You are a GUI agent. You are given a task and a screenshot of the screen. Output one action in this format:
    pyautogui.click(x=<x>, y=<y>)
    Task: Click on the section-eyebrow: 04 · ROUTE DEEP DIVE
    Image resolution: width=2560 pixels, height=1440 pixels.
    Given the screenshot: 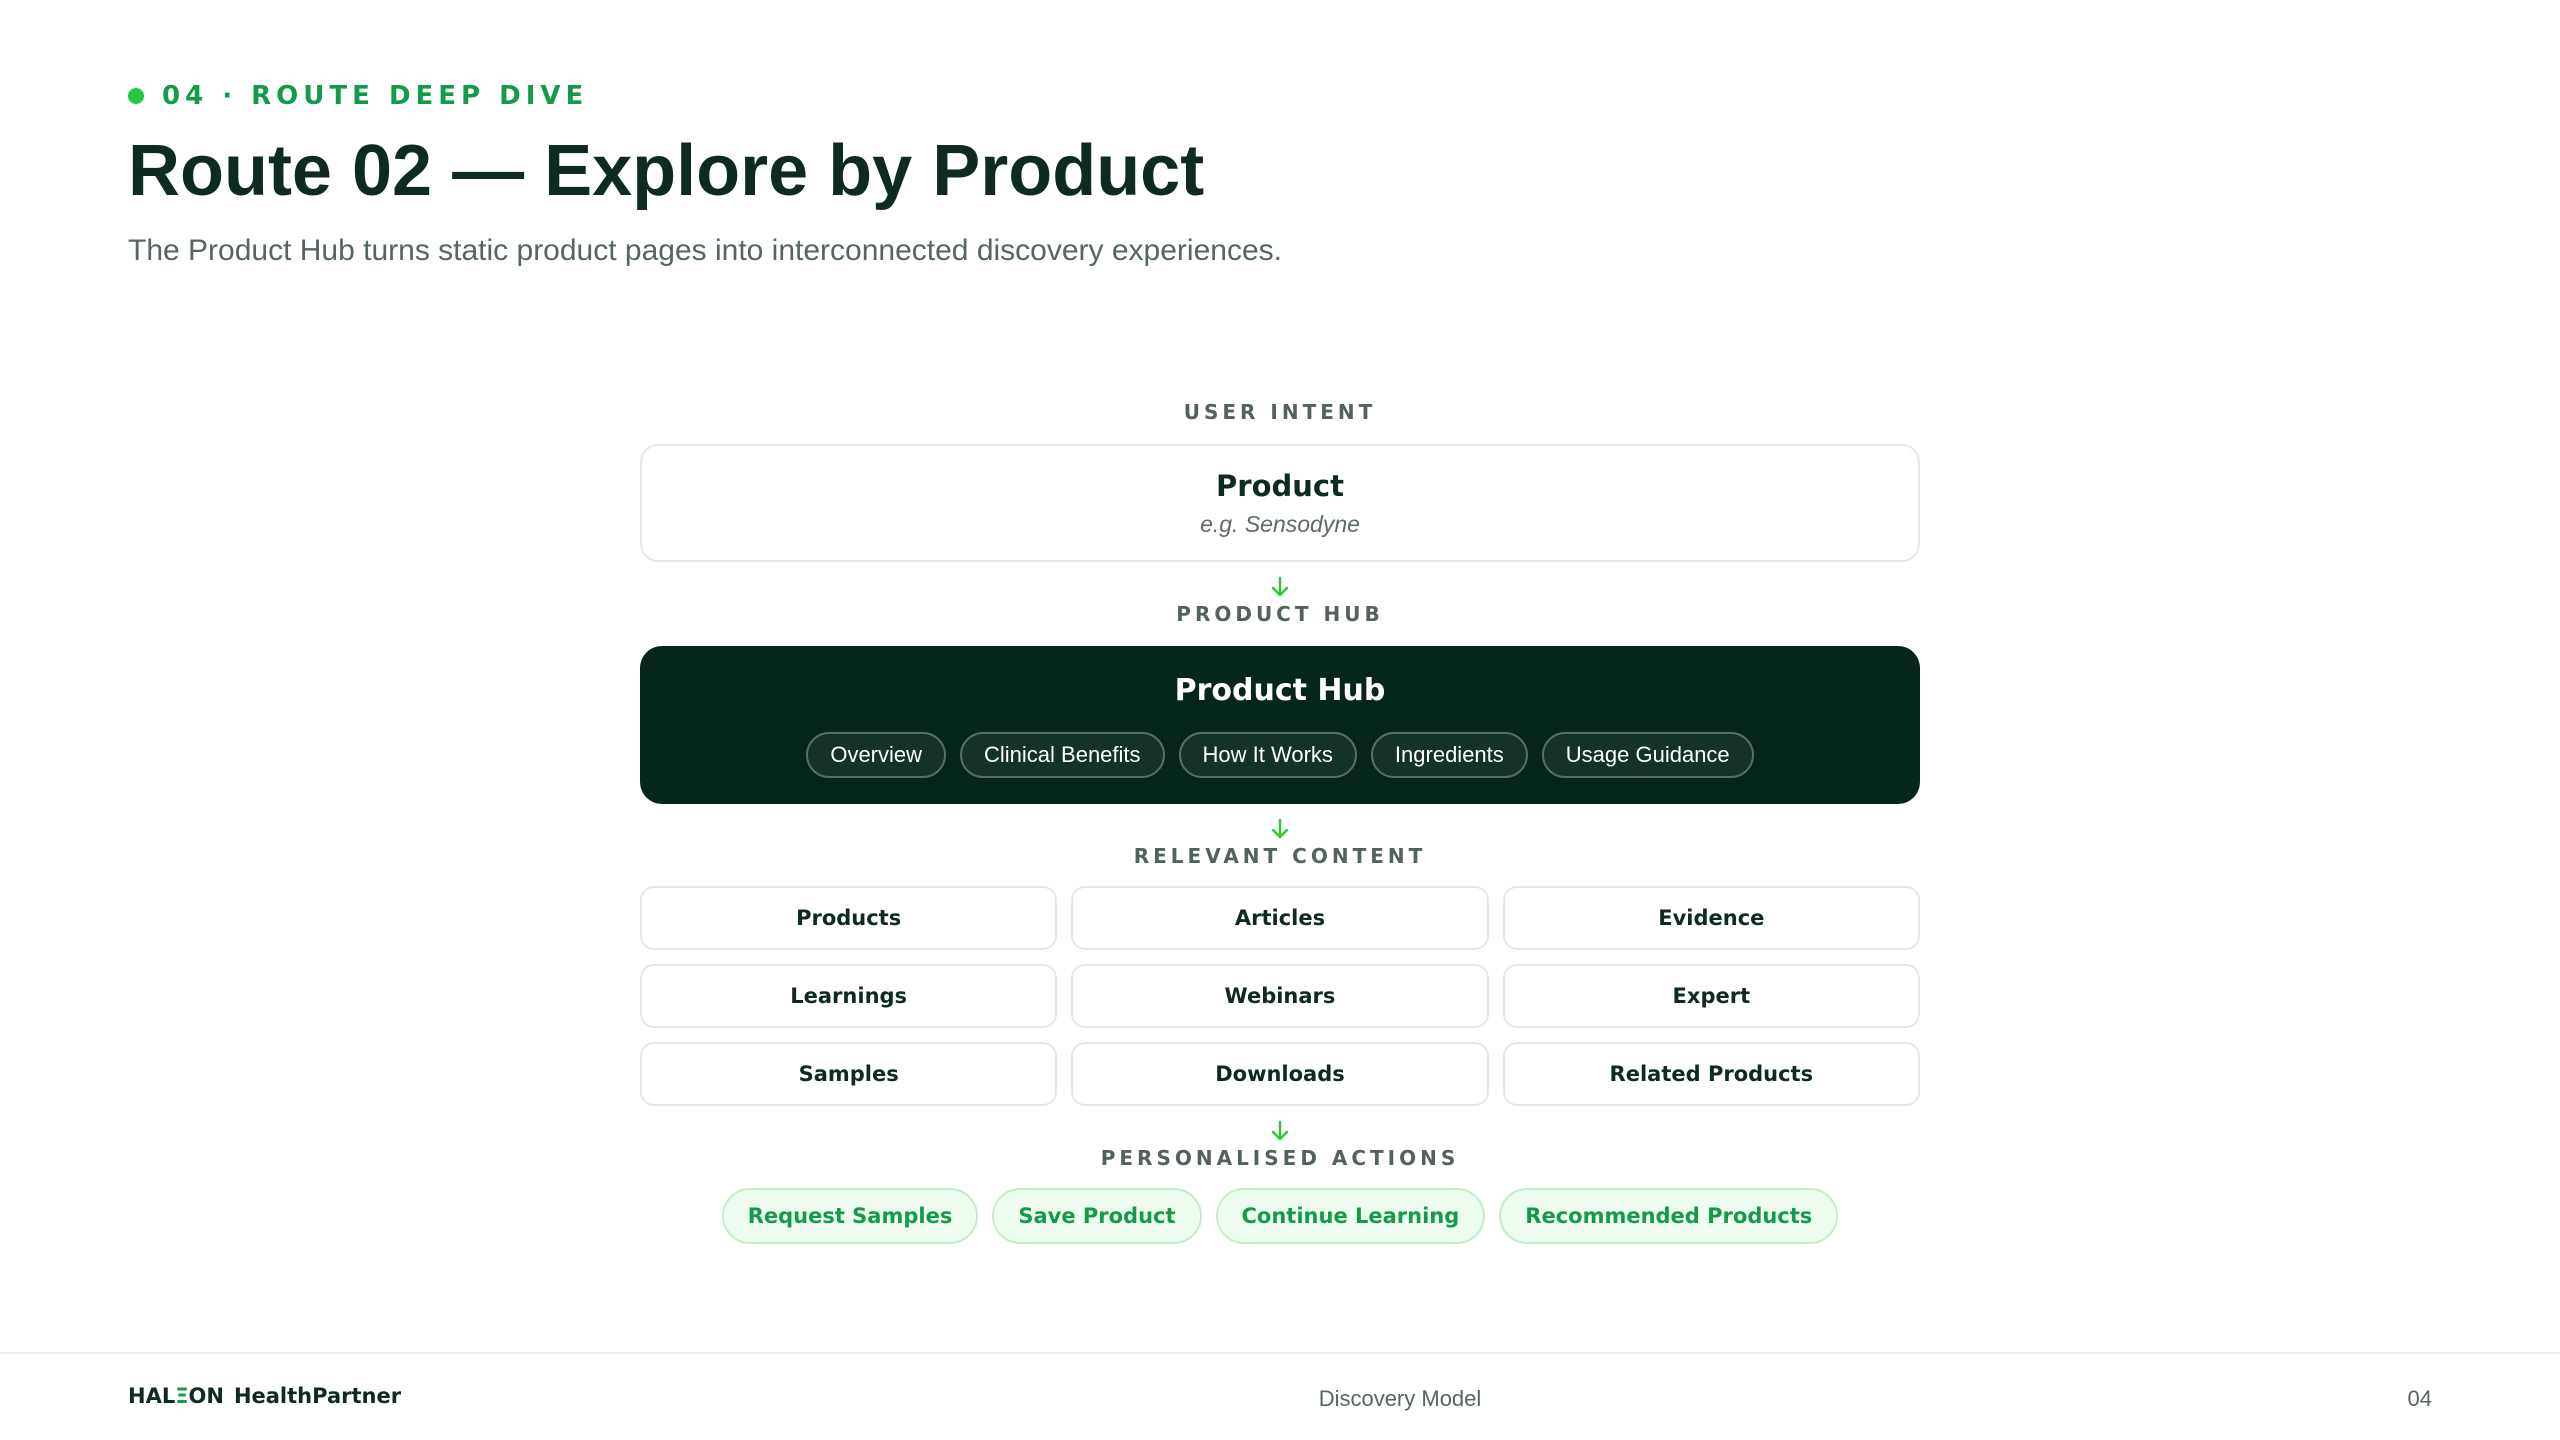 What is the action you would take?
    pyautogui.click(x=358, y=96)
    